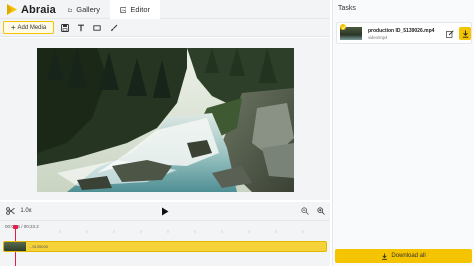 The image size is (474, 266). I want to click on save-icon, so click(65, 28).